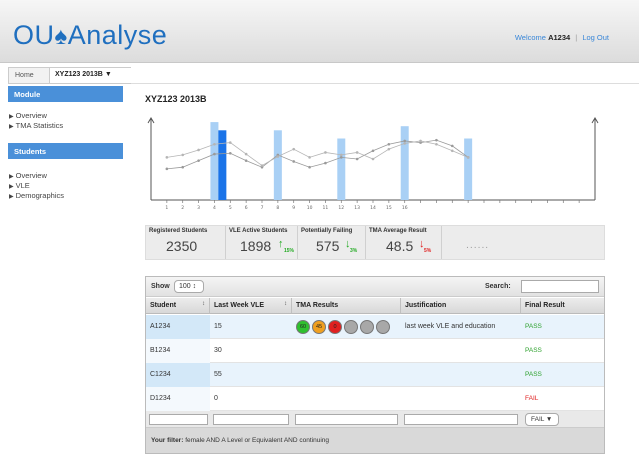 Image resolution: width=639 pixels, height=466 pixels. Describe the element at coordinates (560, 286) in the screenshot. I see `search-input` at that location.